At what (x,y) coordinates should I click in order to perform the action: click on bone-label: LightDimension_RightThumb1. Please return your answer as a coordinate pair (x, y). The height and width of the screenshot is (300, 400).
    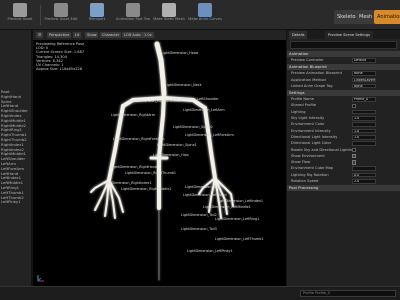
    Looking at the image, I should click on (150, 173).